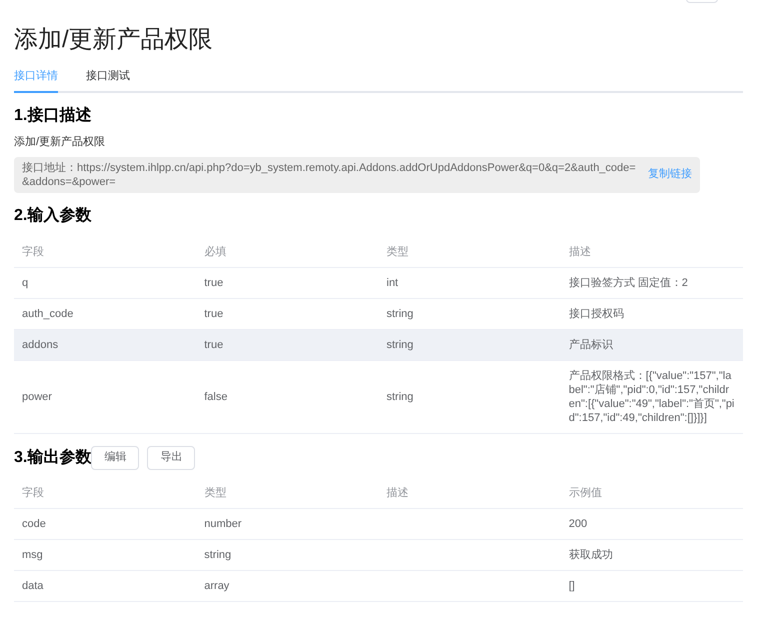 The width and height of the screenshot is (763, 635). Describe the element at coordinates (53, 457) in the screenshot. I see `section-heading: 3.输出参数` at that location.